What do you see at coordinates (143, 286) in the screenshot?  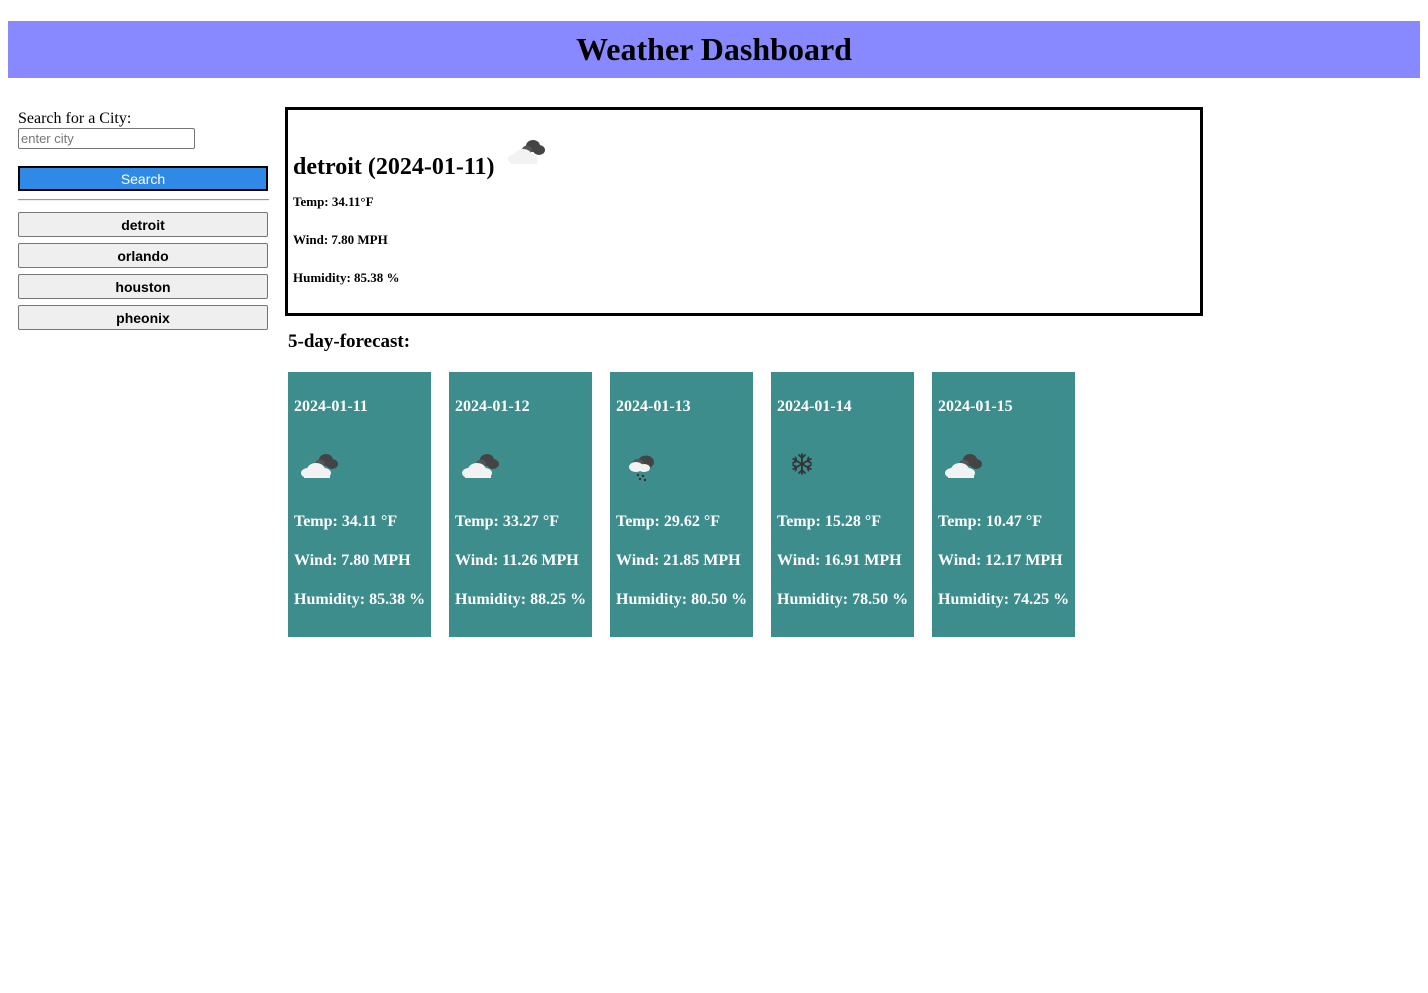 I see `history-button-houston: houston` at bounding box center [143, 286].